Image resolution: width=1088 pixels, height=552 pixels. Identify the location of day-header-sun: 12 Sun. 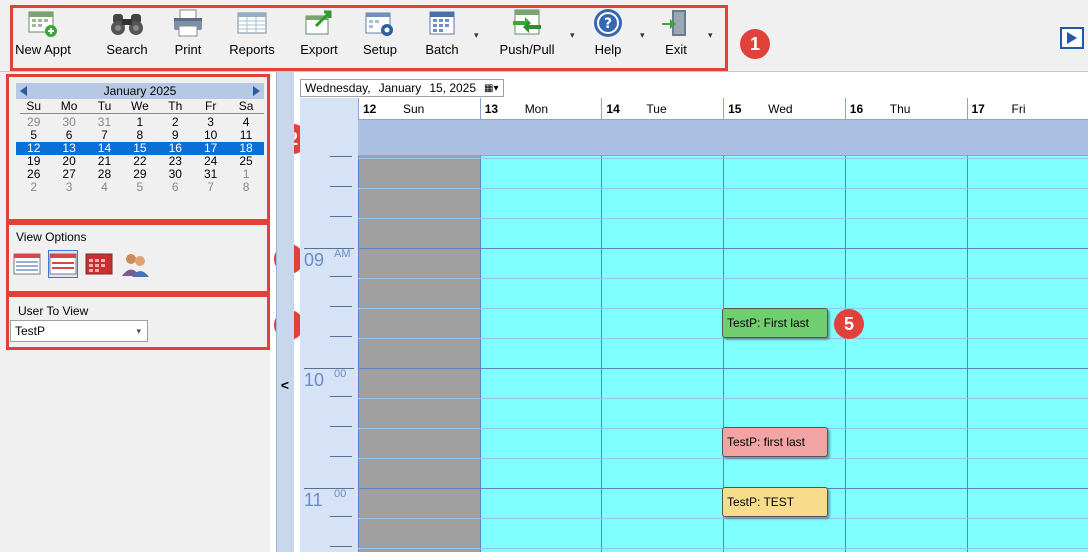
(419, 109).